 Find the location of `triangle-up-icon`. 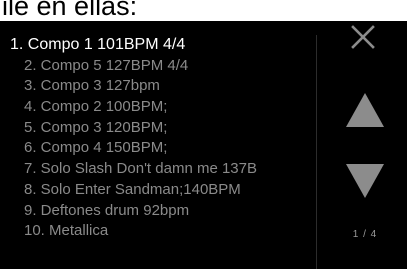

triangle-up-icon is located at coordinates (365, 110).